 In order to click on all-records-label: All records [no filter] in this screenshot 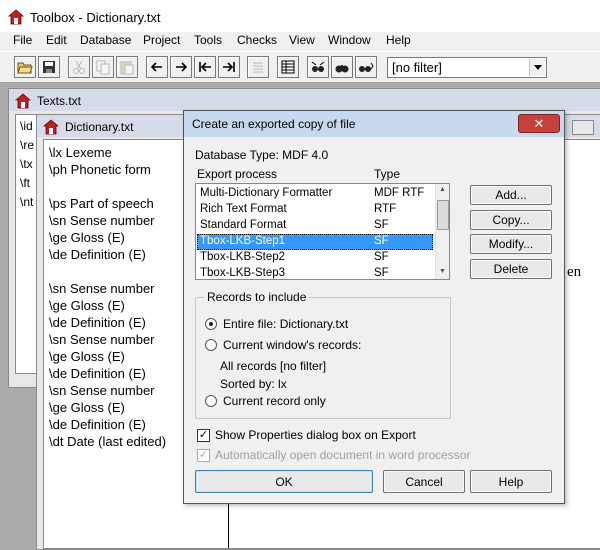, I will do `click(273, 366)`.